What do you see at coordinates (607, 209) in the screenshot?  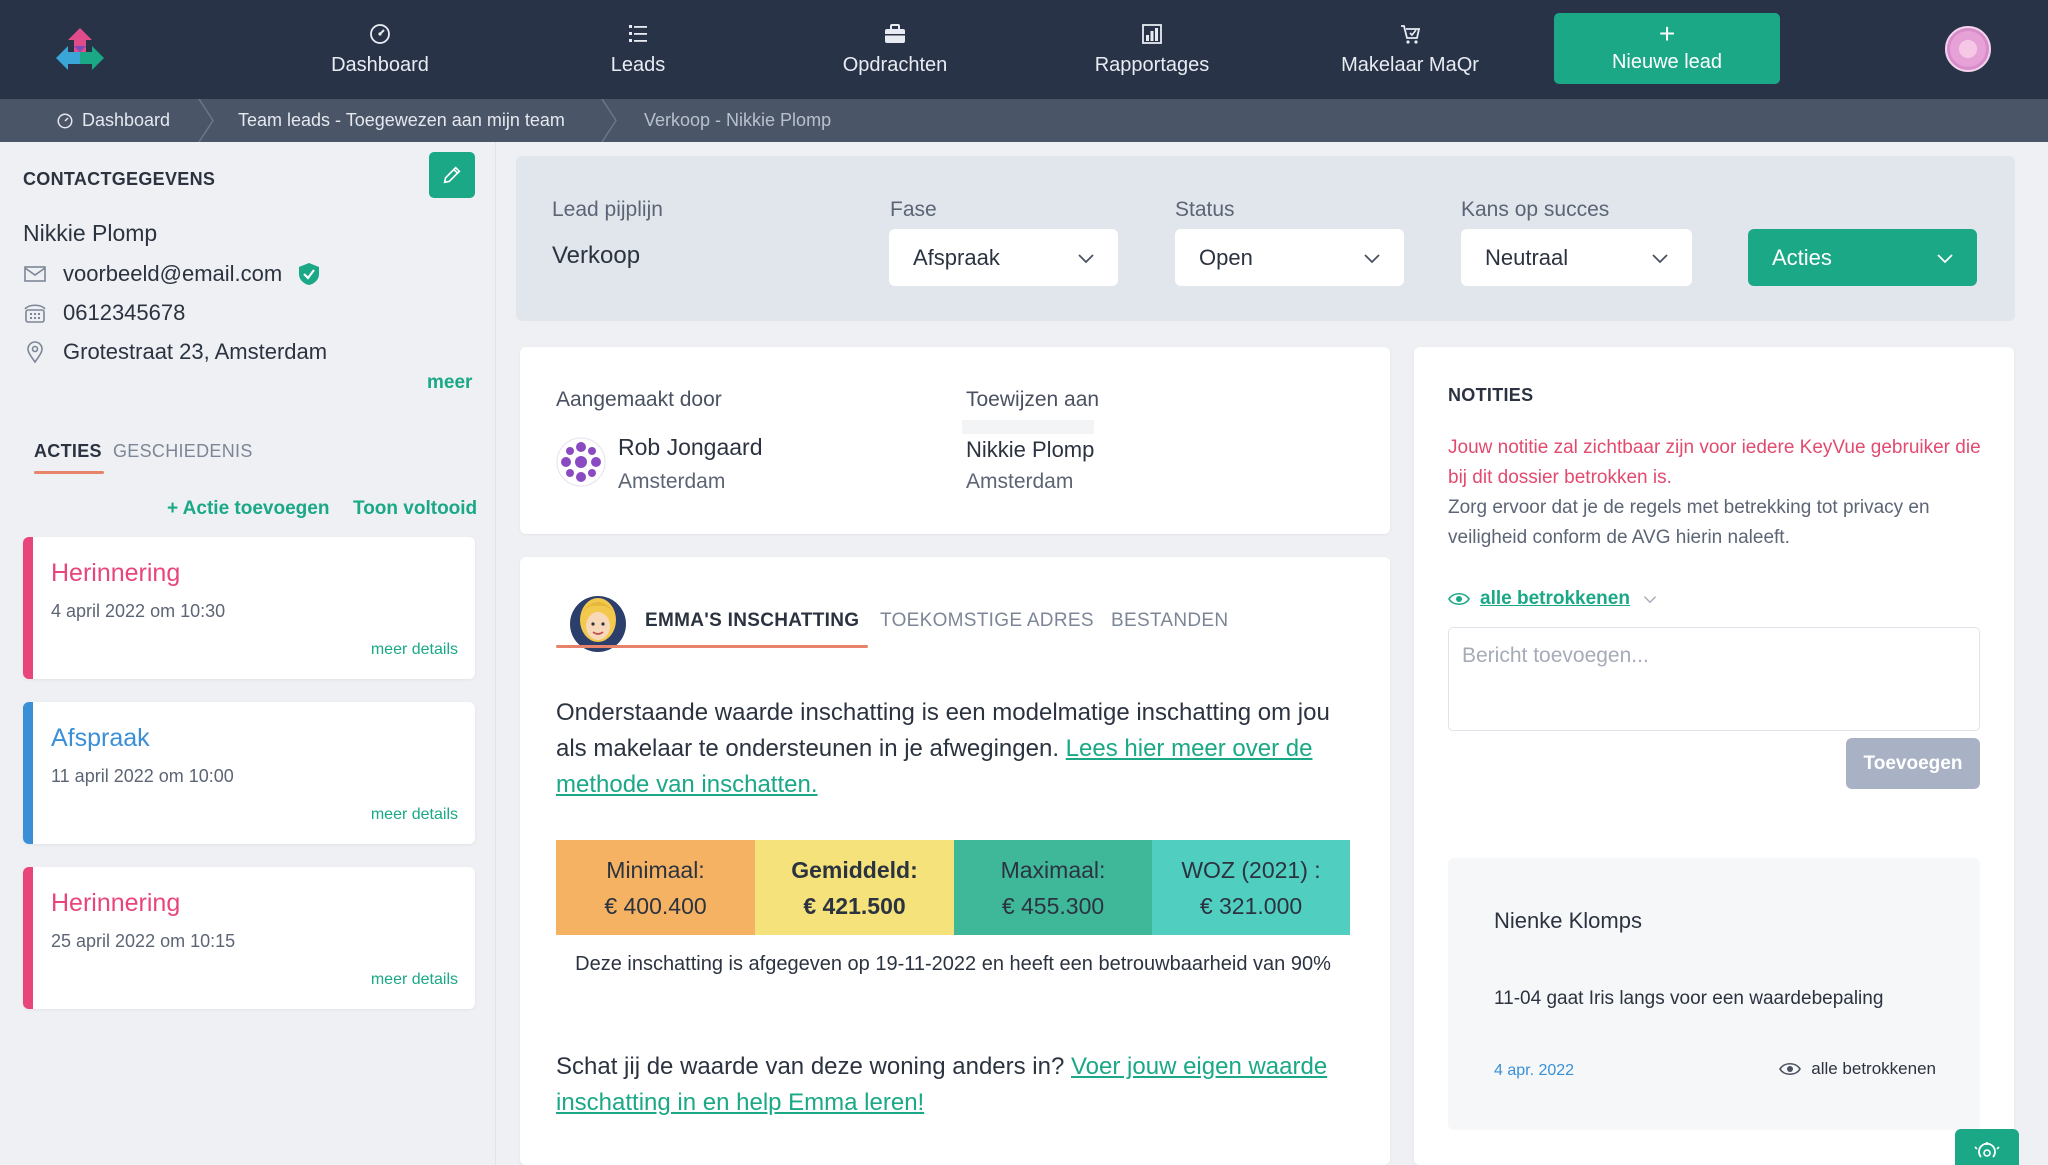 I see `lead-pipeline-label: Lead pijplijn` at bounding box center [607, 209].